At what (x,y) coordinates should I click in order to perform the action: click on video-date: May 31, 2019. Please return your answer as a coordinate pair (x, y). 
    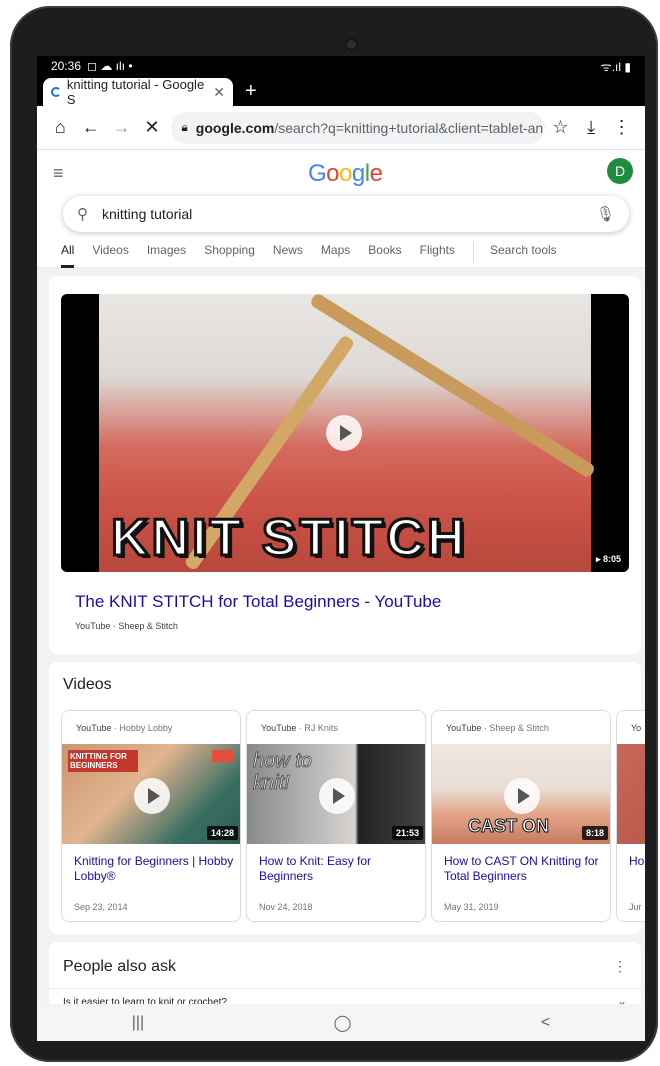
    Looking at the image, I should click on (471, 907).